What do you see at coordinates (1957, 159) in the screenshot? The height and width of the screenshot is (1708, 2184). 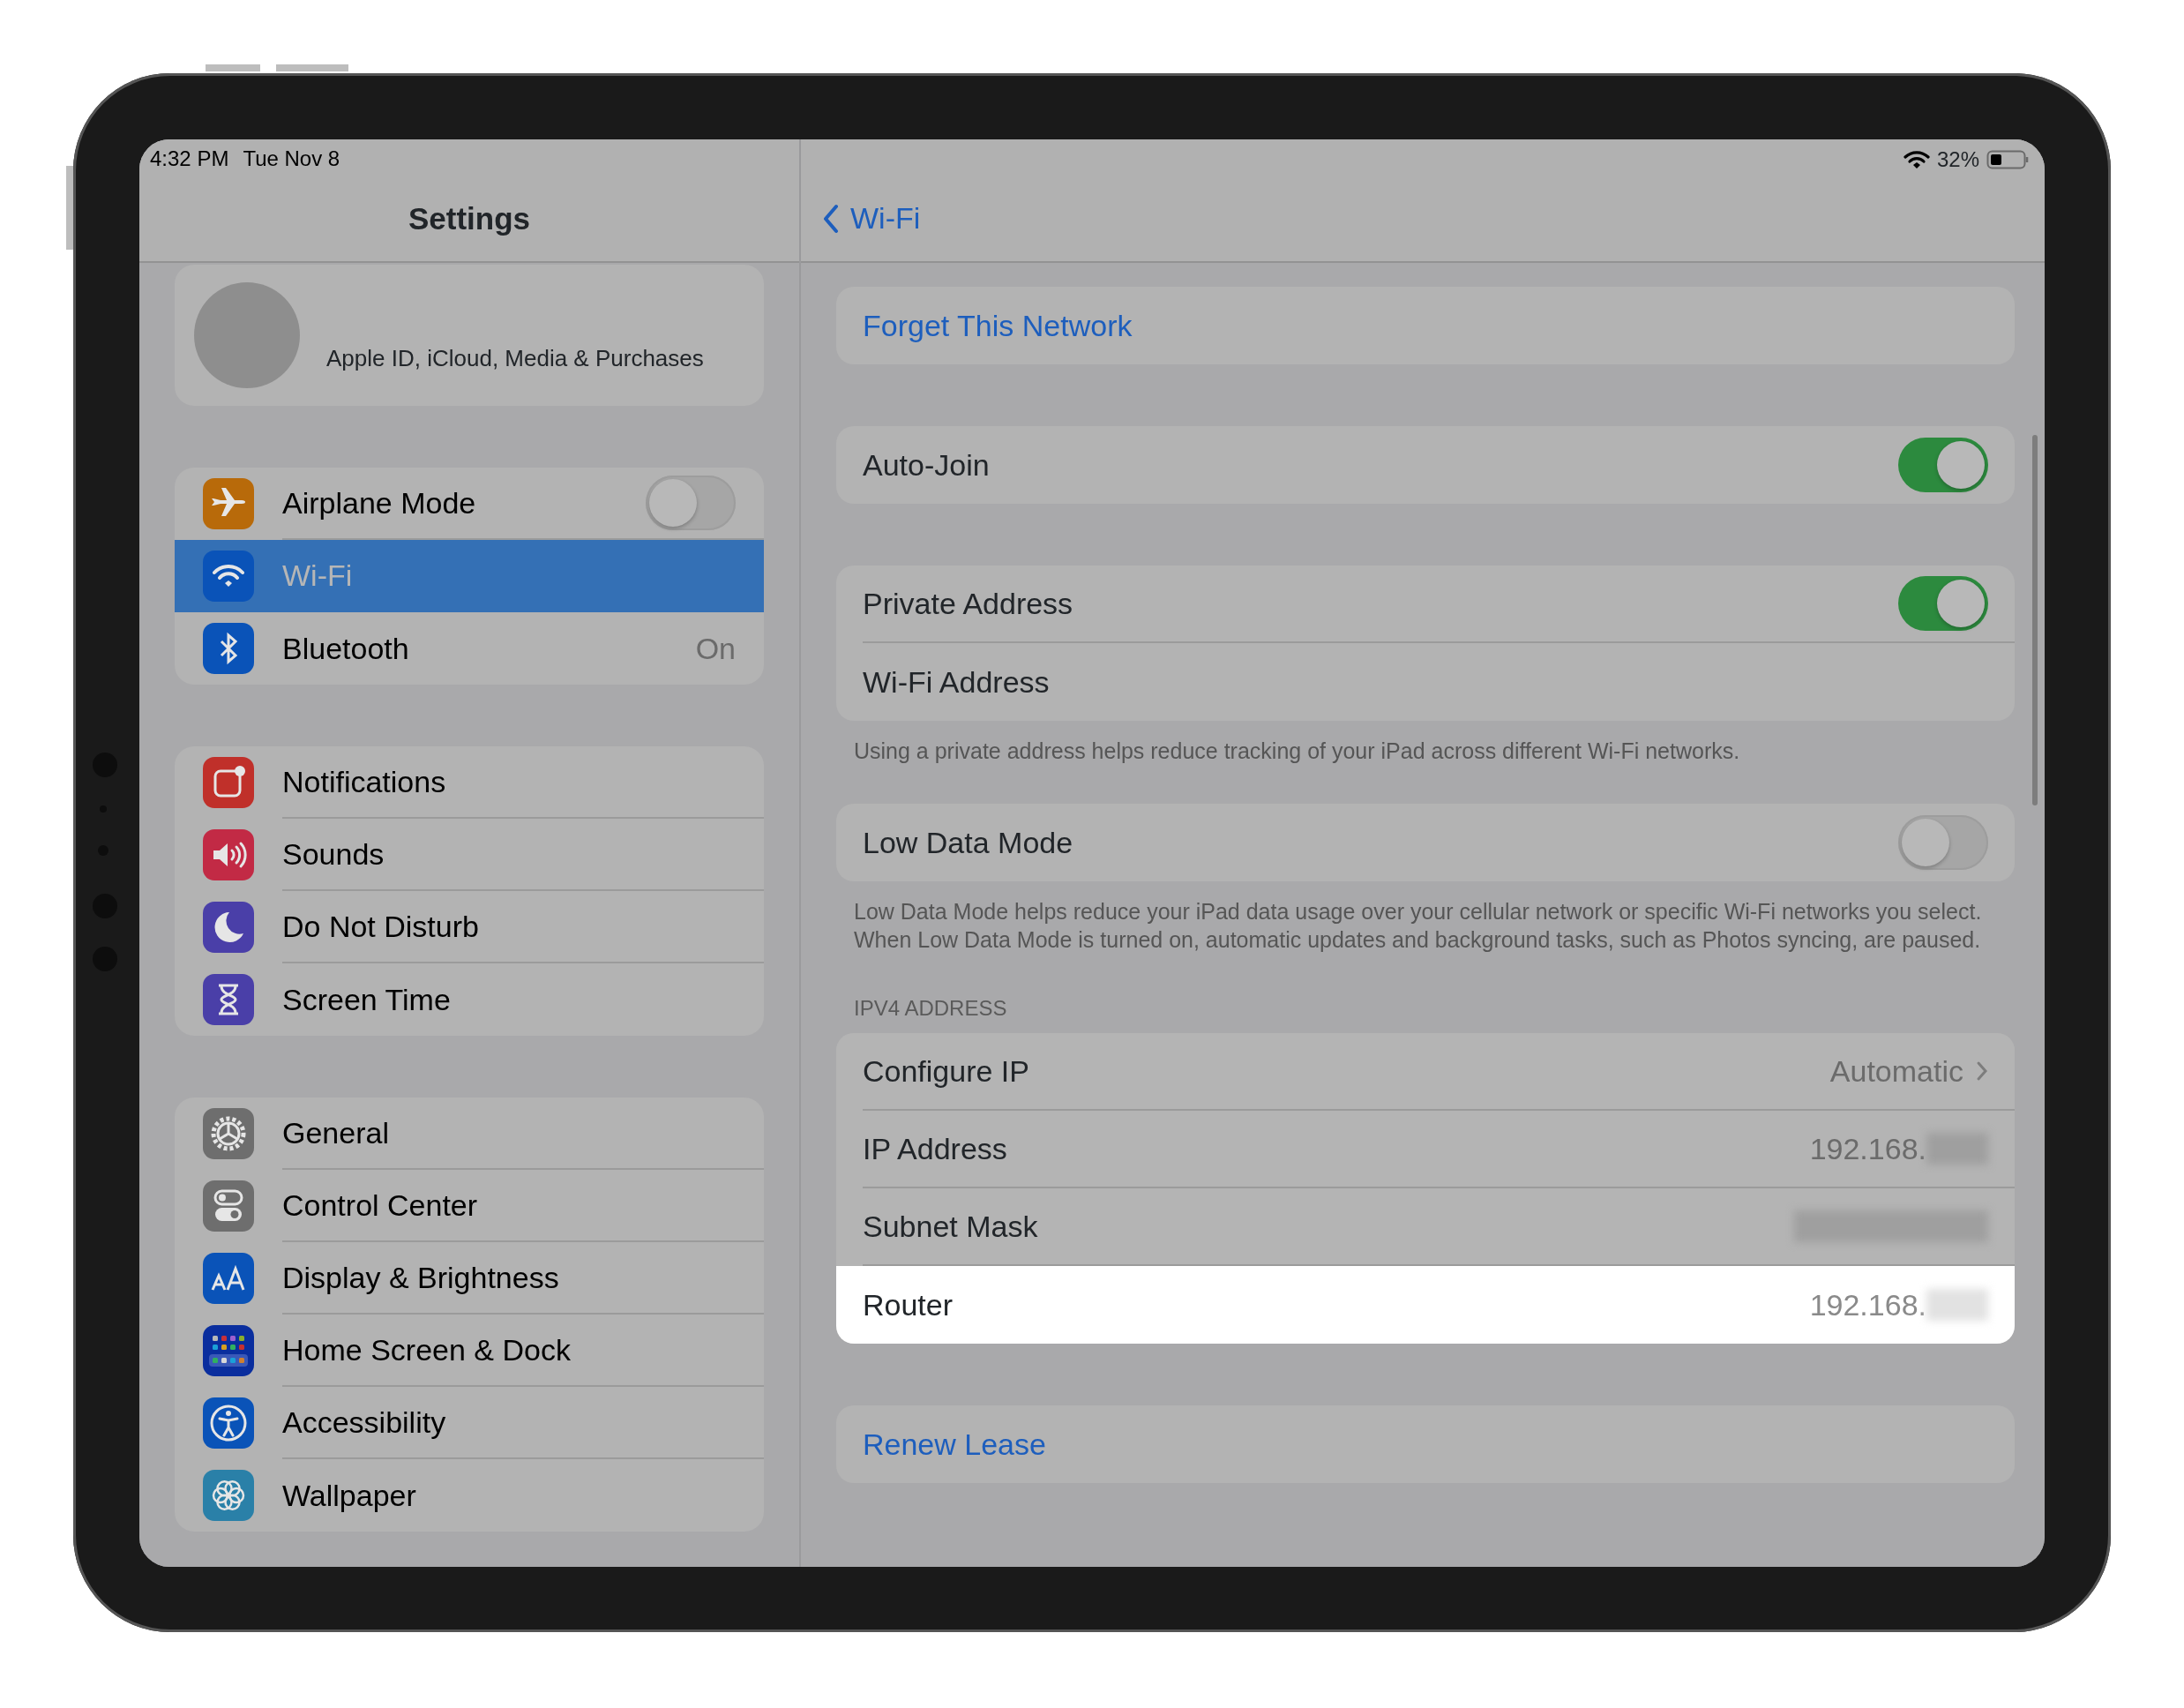 I see `battery-percent: 32%` at bounding box center [1957, 159].